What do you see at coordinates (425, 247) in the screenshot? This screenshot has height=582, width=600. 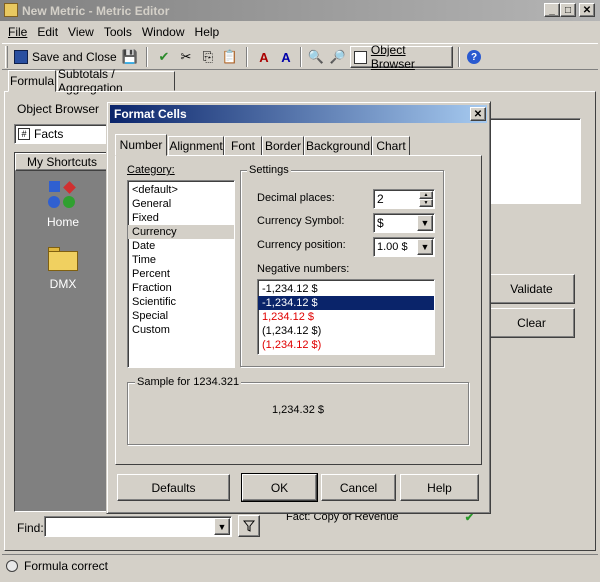 I see `currency-position-arrow: ▼` at bounding box center [425, 247].